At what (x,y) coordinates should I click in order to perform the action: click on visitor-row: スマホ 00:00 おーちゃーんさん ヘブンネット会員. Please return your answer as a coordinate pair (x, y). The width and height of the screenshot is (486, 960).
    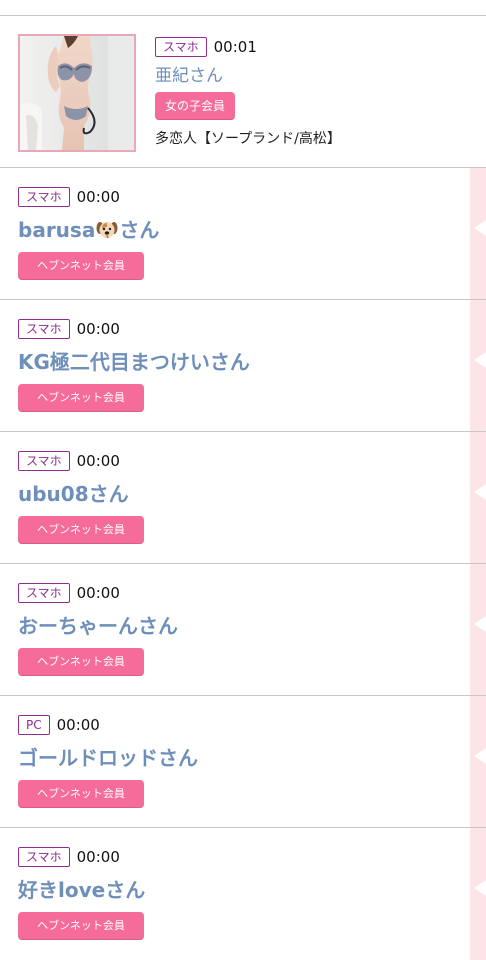
    Looking at the image, I should click on (243, 630).